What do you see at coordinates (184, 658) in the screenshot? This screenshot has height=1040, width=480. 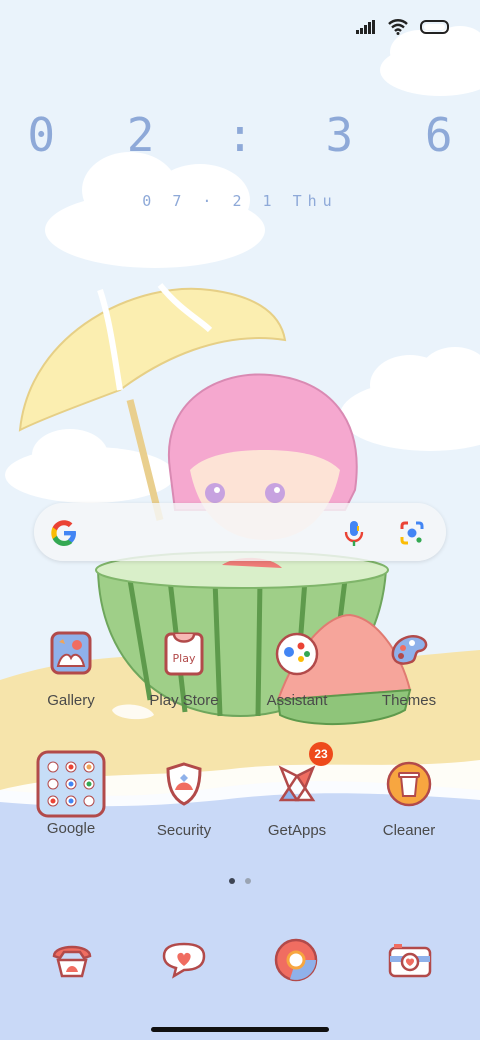 I see `play-icon-text: Play` at bounding box center [184, 658].